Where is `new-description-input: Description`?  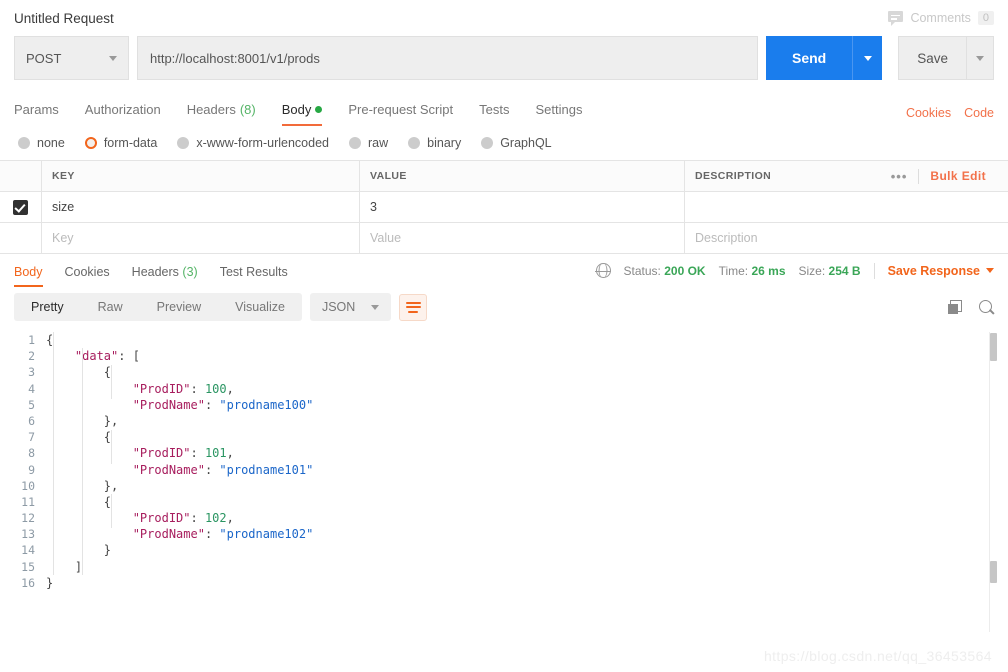 new-description-input: Description is located at coordinates (846, 238).